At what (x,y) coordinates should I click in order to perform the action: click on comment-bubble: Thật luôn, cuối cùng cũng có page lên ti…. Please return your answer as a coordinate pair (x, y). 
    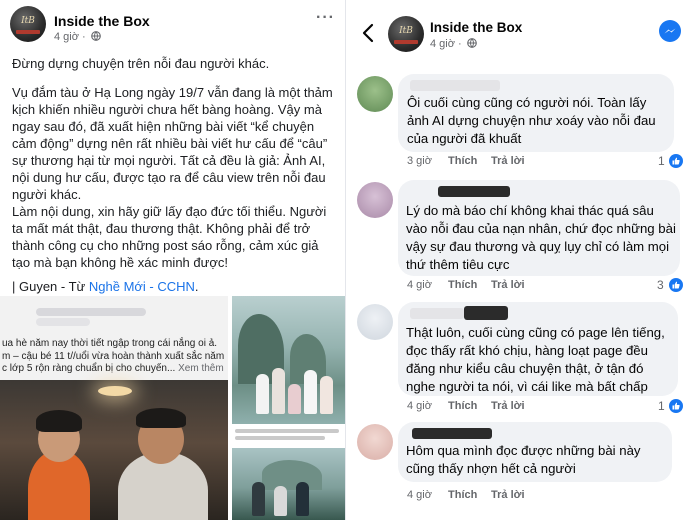
    Looking at the image, I should click on (538, 349).